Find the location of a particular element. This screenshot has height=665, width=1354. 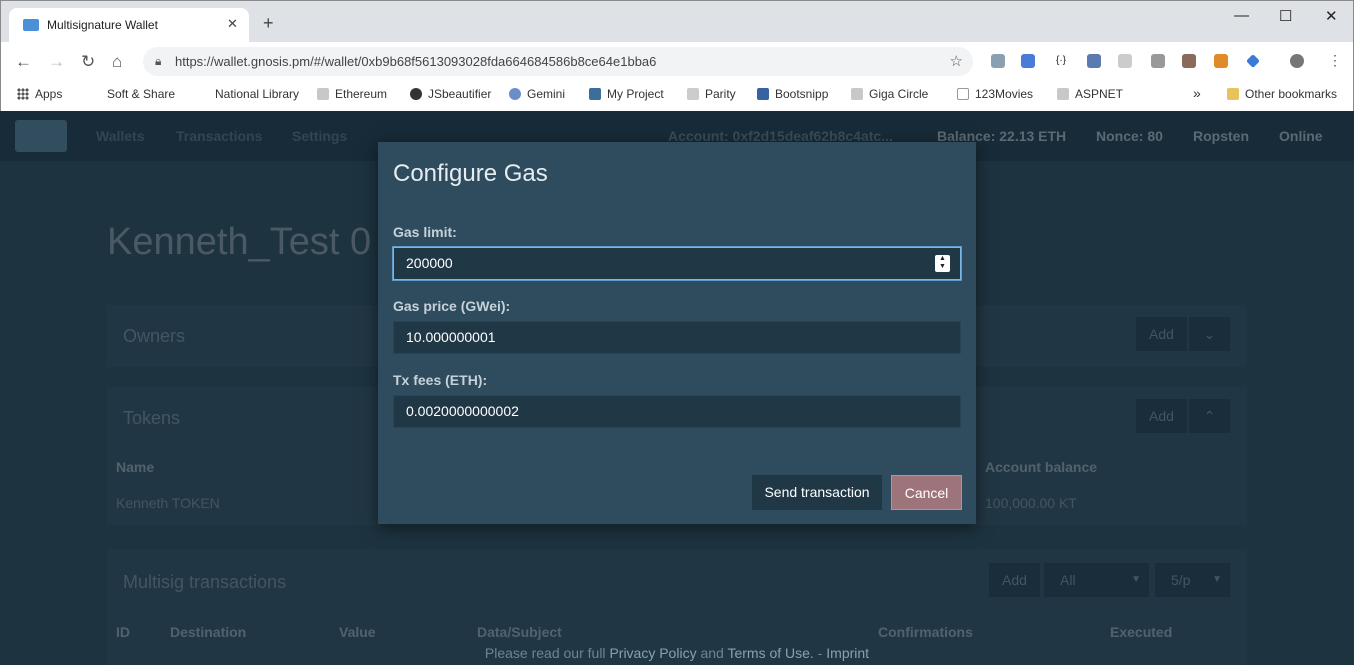

bookmark-item: Gemini is located at coordinates (537, 94).